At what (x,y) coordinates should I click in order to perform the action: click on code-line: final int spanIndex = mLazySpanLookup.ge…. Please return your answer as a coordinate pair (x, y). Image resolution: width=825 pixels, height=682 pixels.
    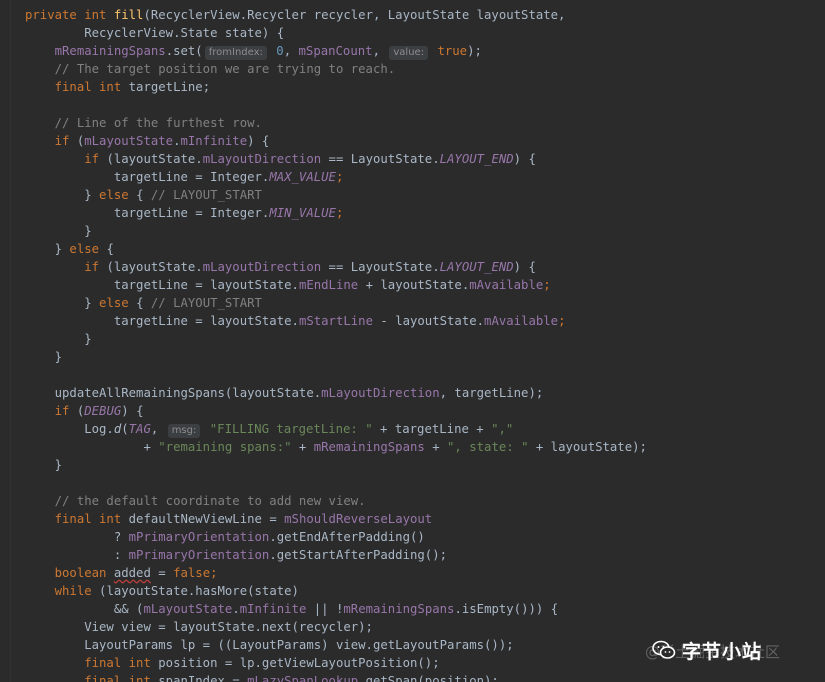
    Looking at the image, I should click on (425, 677).